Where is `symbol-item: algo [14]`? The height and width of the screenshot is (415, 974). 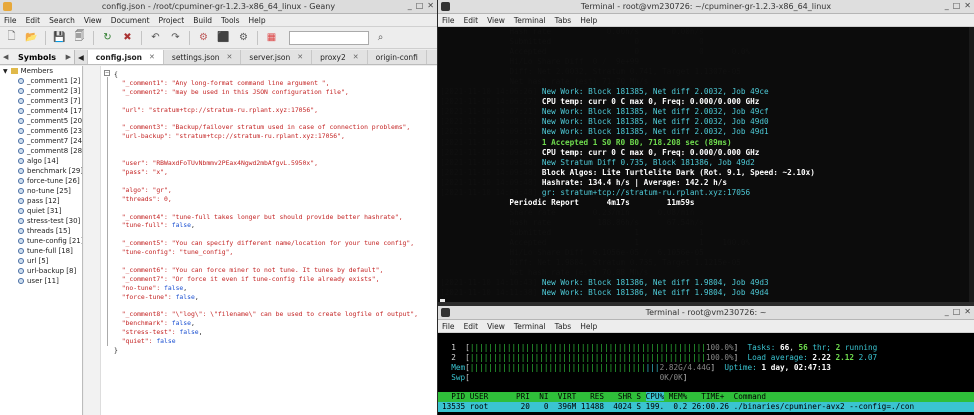
symbol-item: algo [14] is located at coordinates (41, 161).